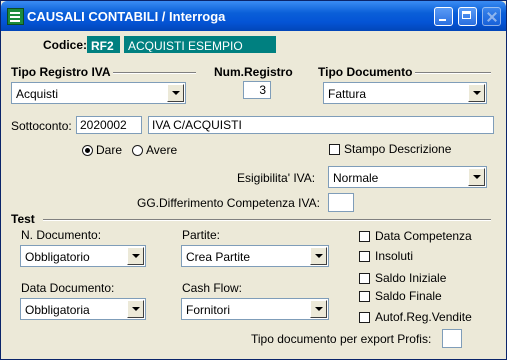  I want to click on codice-description-field: ACQUISTI ESEMPIO, so click(200, 44).